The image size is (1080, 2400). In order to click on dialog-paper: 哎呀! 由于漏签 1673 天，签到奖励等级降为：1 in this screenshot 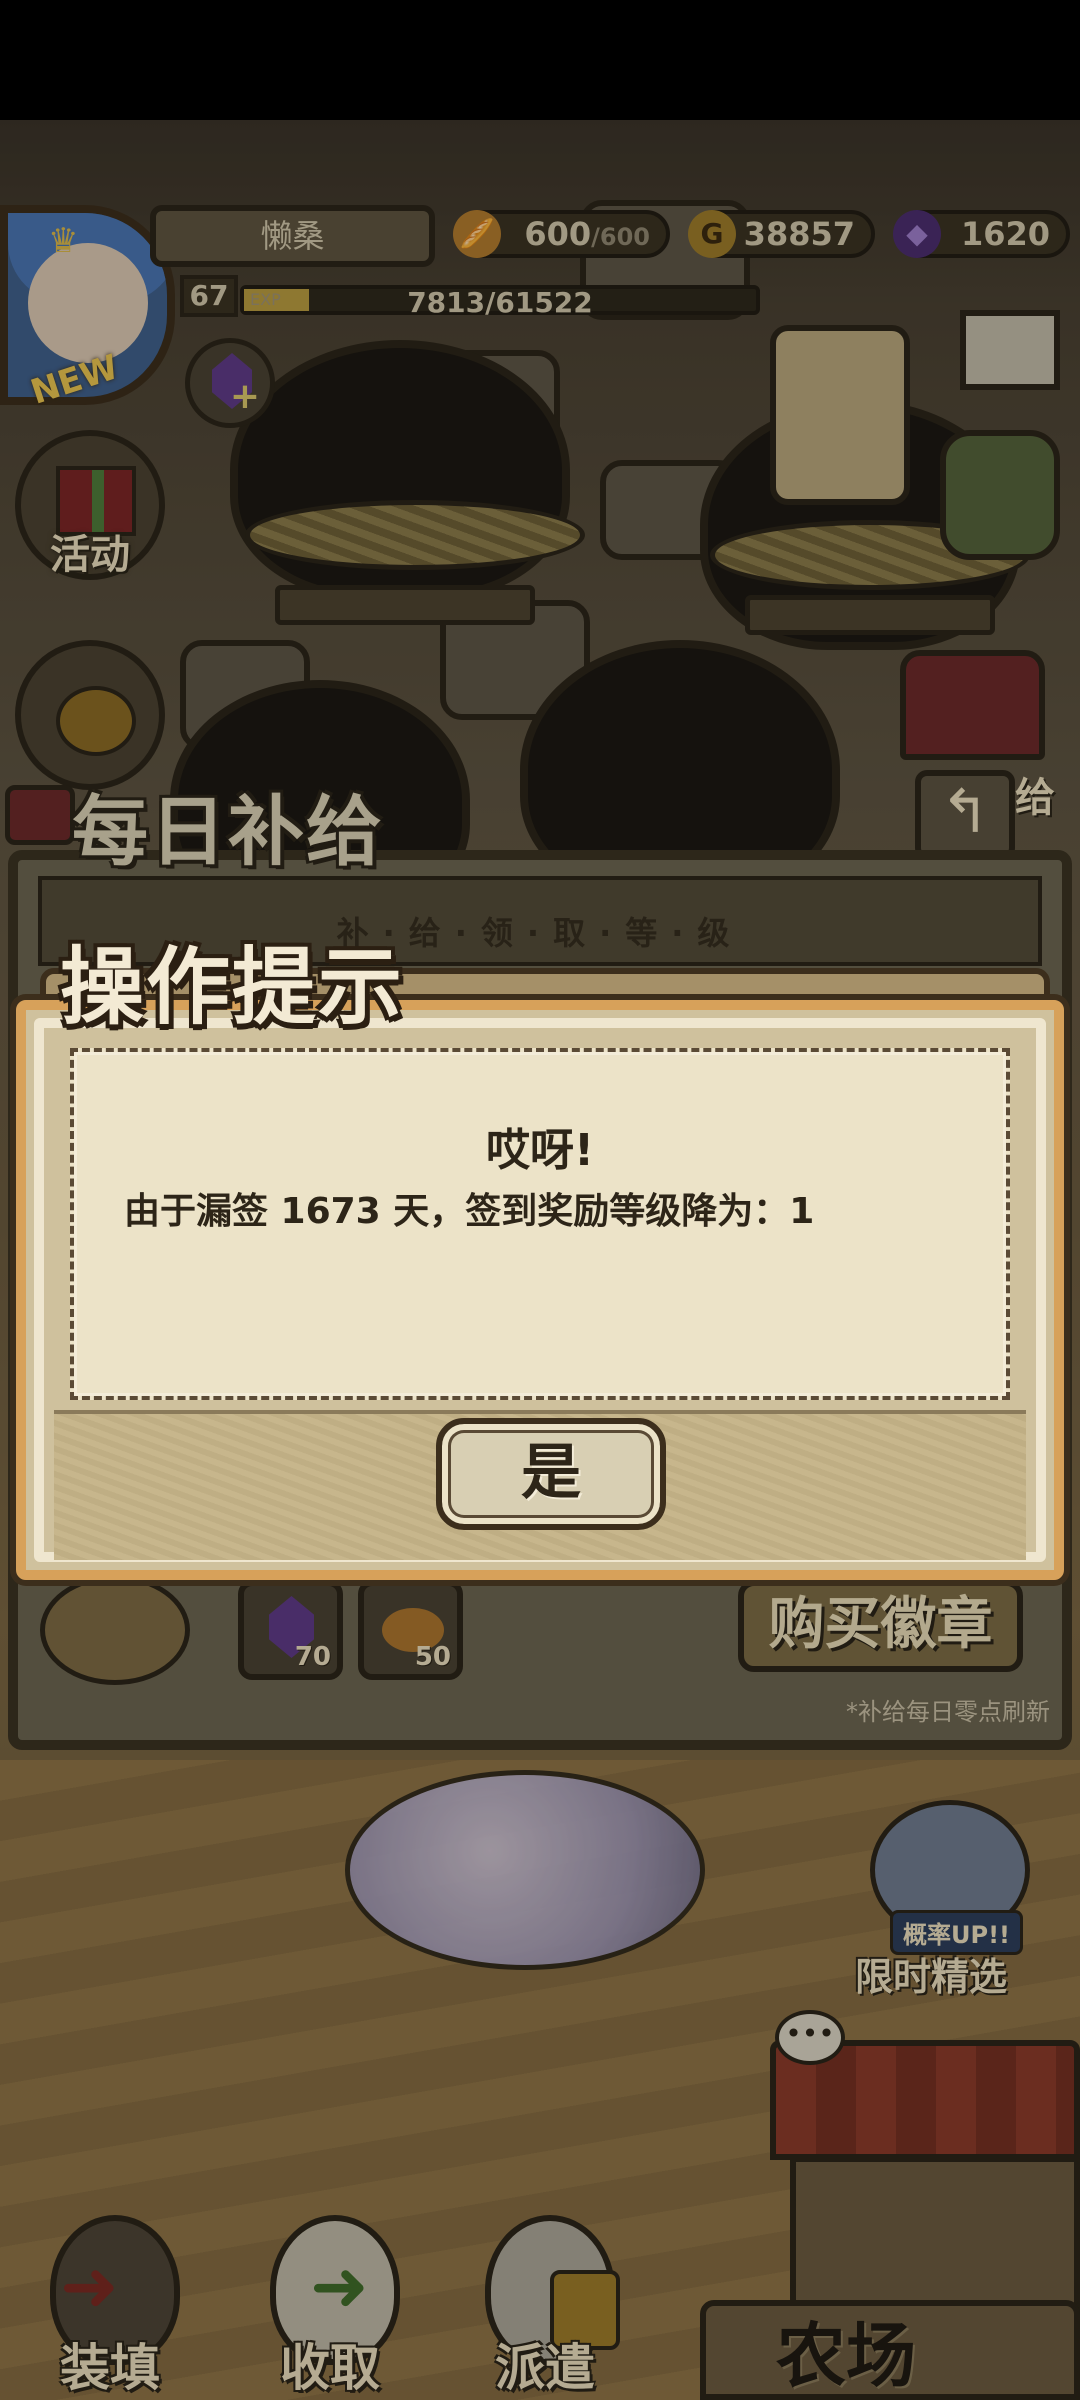, I will do `click(540, 1224)`.